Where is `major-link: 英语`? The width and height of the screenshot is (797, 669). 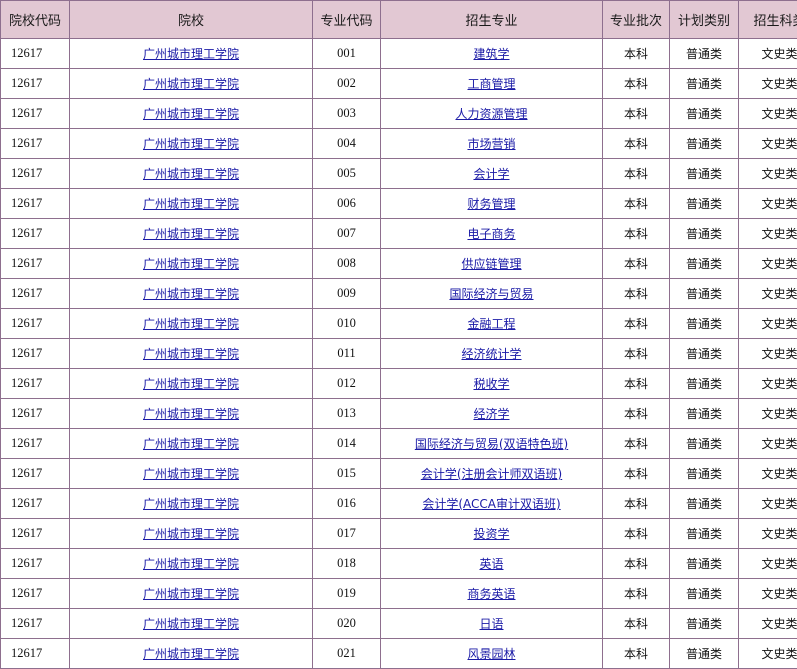
major-link: 英语 is located at coordinates (491, 564).